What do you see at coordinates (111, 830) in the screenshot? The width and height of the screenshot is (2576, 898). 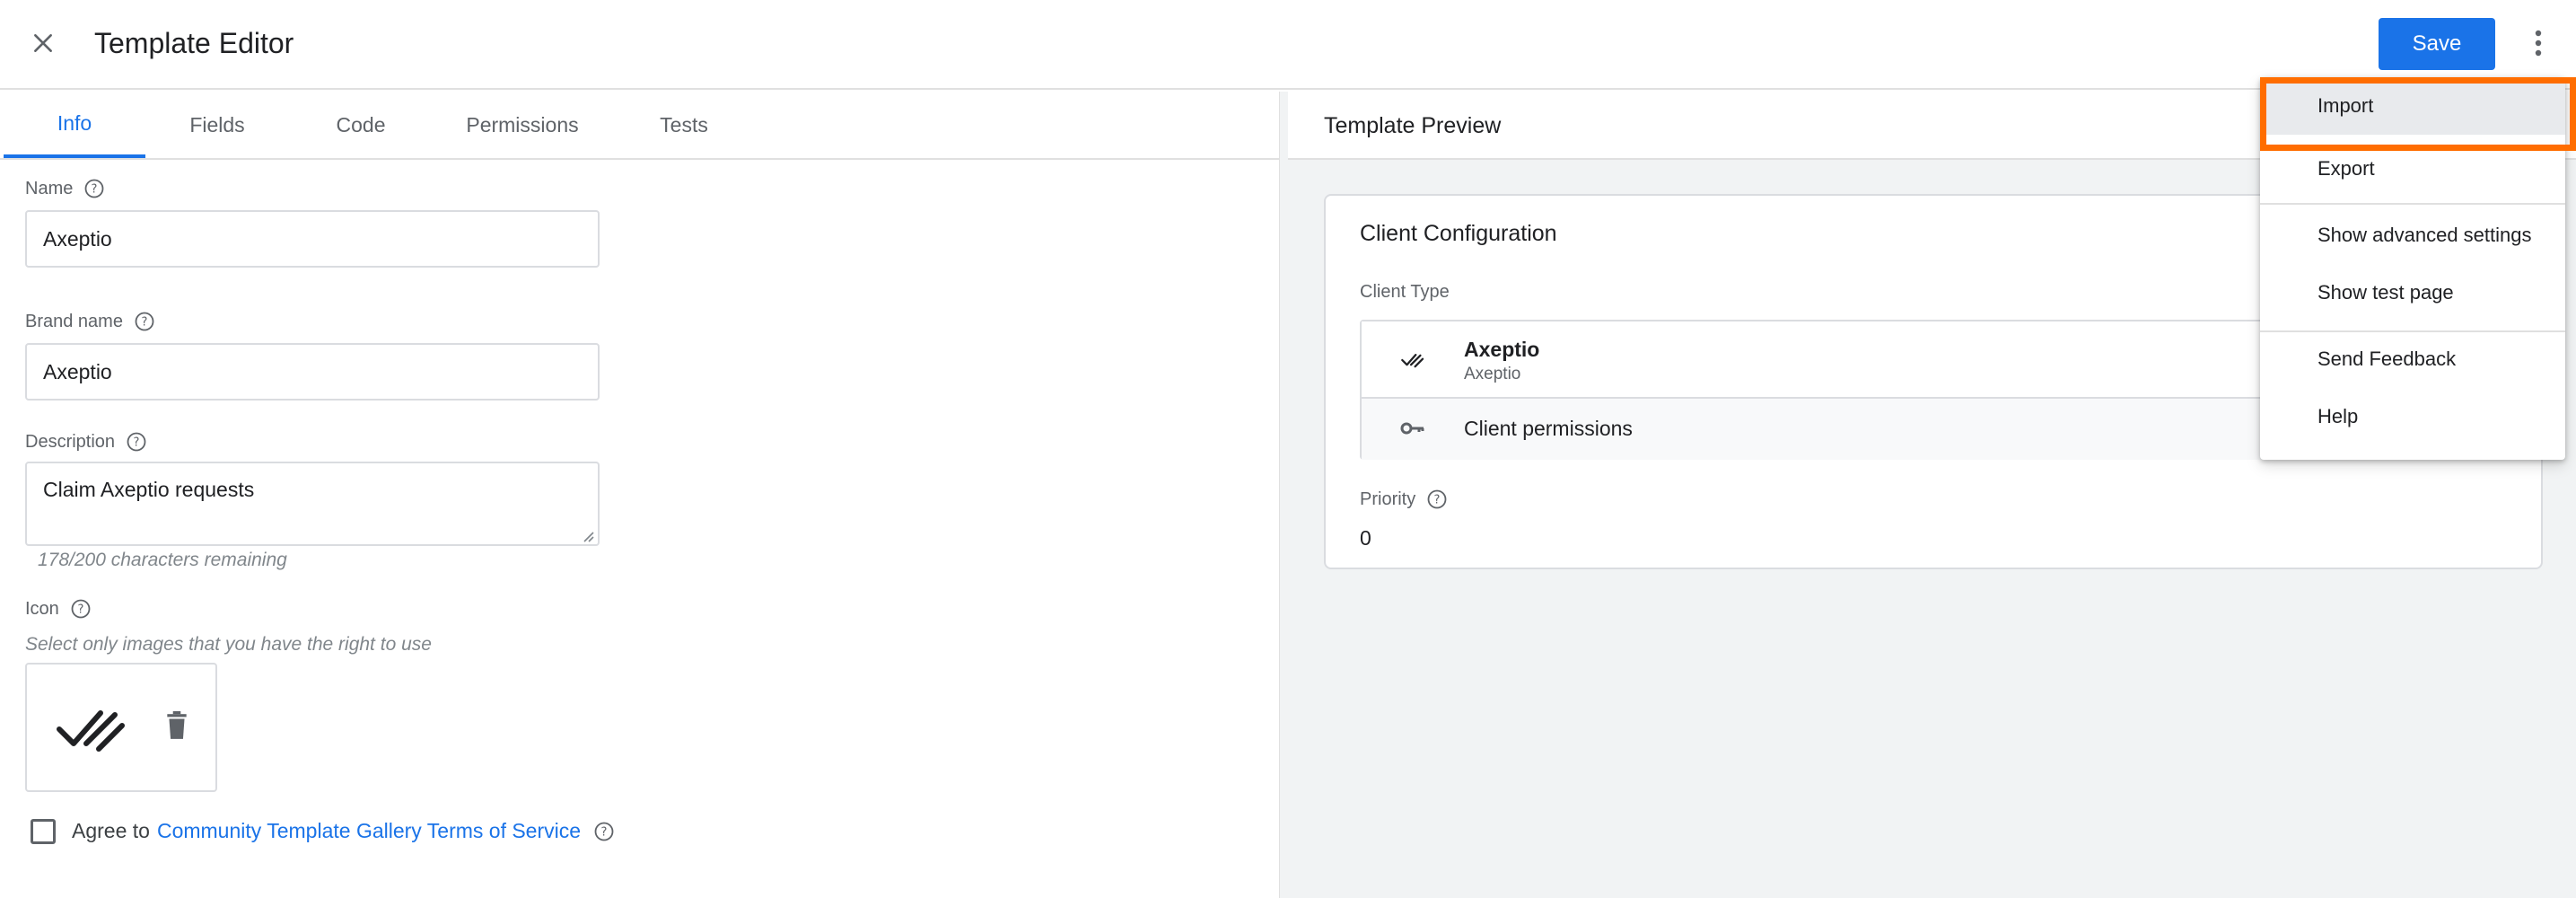 I see `agree-text: Agree to` at bounding box center [111, 830].